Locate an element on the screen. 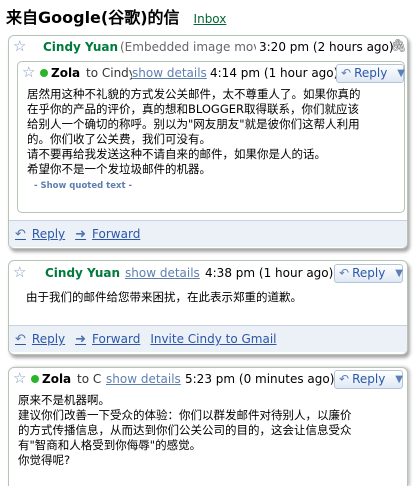 The height and width of the screenshot is (486, 420). message-time: 4:14 pm (1 hour ago) is located at coordinates (274, 73).